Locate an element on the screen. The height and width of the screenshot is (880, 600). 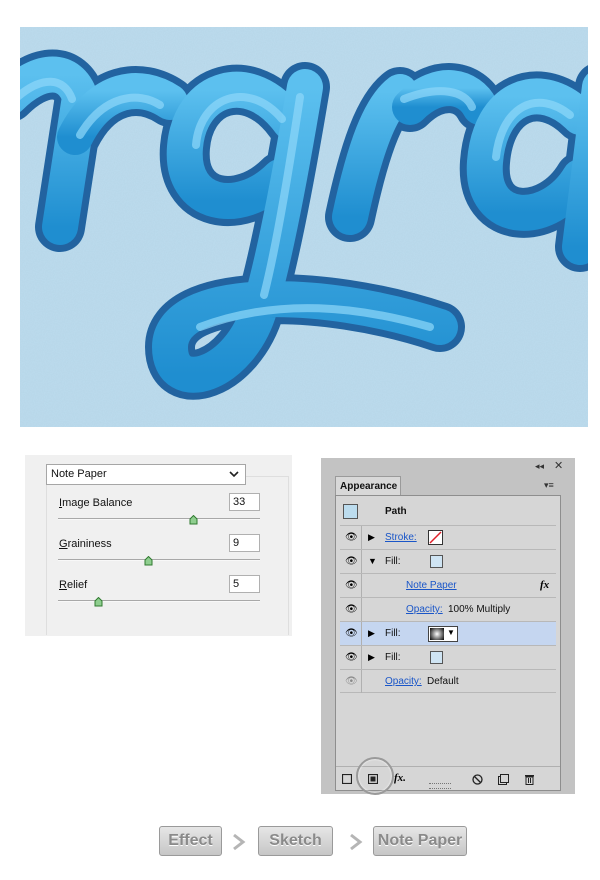
opacity-value: Default is located at coordinates (443, 681).